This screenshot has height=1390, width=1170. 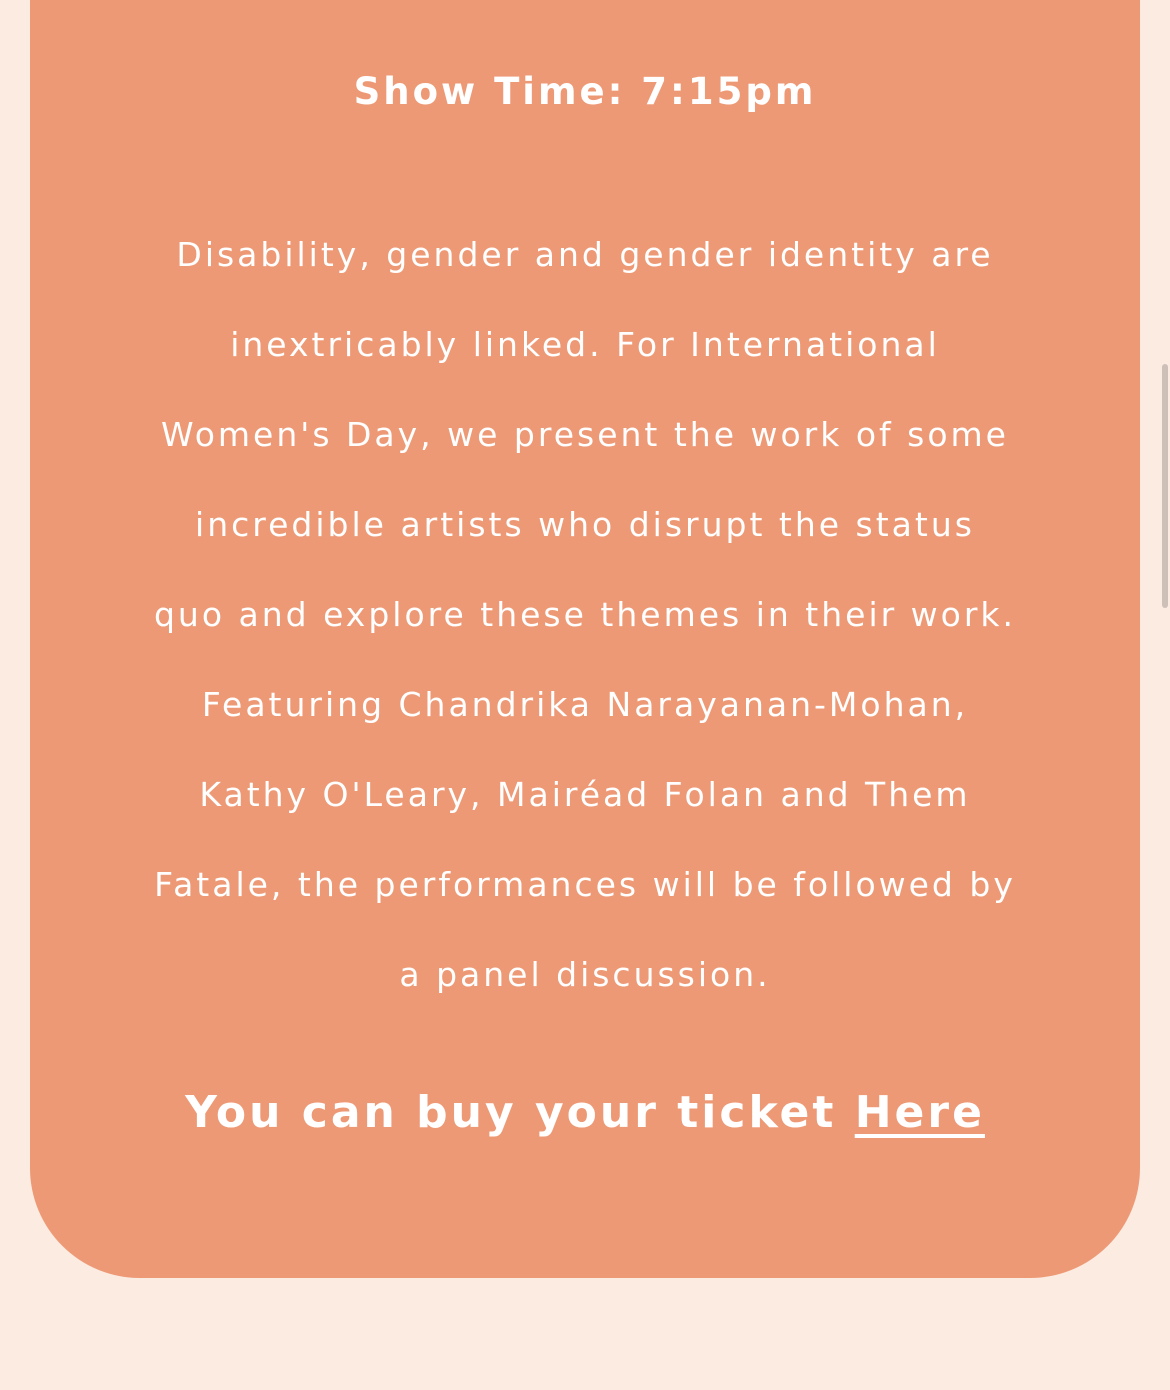 I want to click on description-line: Women's Day, we present the work of some, so click(x=585, y=434).